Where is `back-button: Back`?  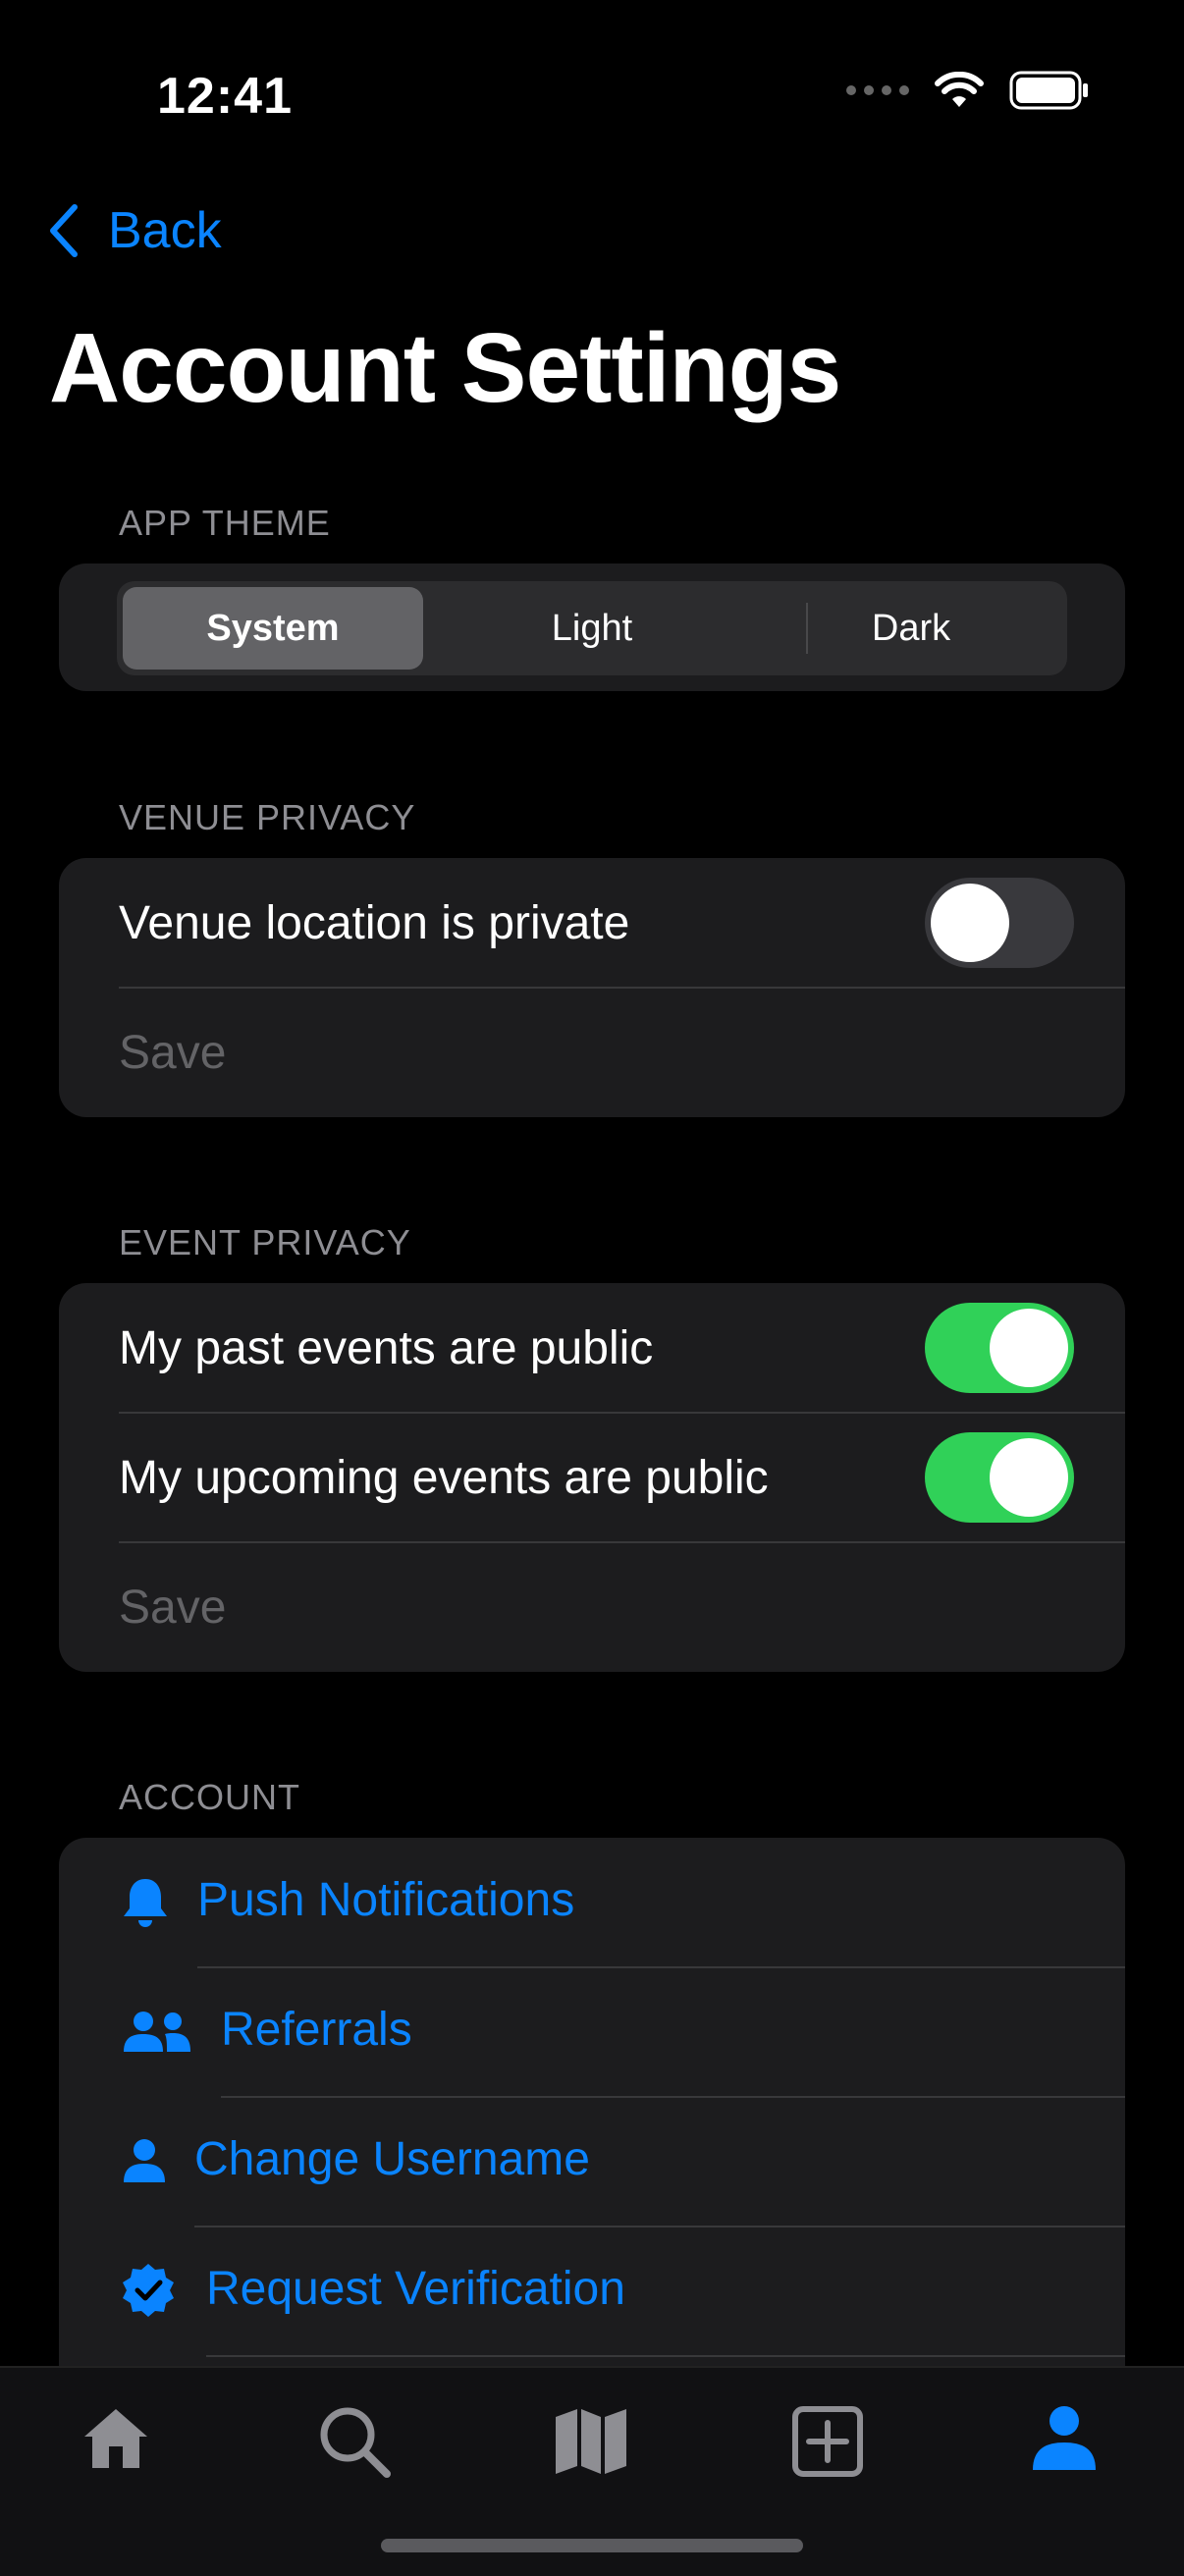 back-button: Back is located at coordinates (134, 230).